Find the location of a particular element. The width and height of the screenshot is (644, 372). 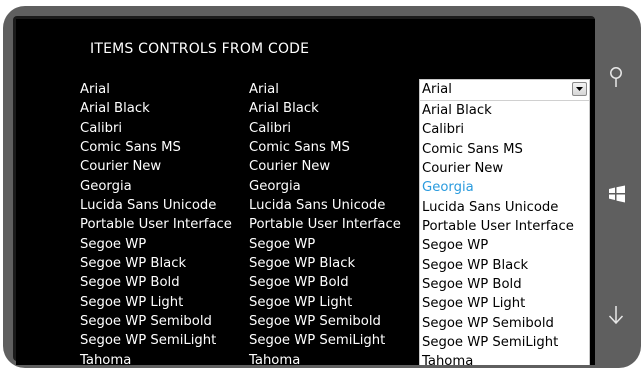

font-list-1-item: Segoe WP Light is located at coordinates (156, 302).